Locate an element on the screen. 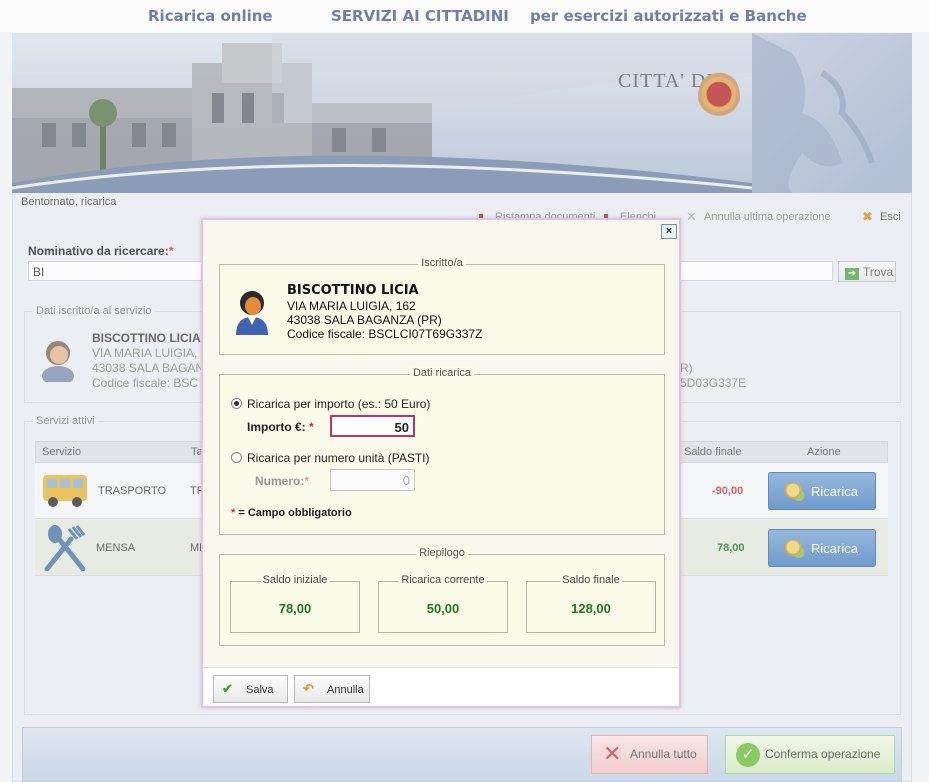 The image size is (929, 782). user-avatar-icon is located at coordinates (252, 313).